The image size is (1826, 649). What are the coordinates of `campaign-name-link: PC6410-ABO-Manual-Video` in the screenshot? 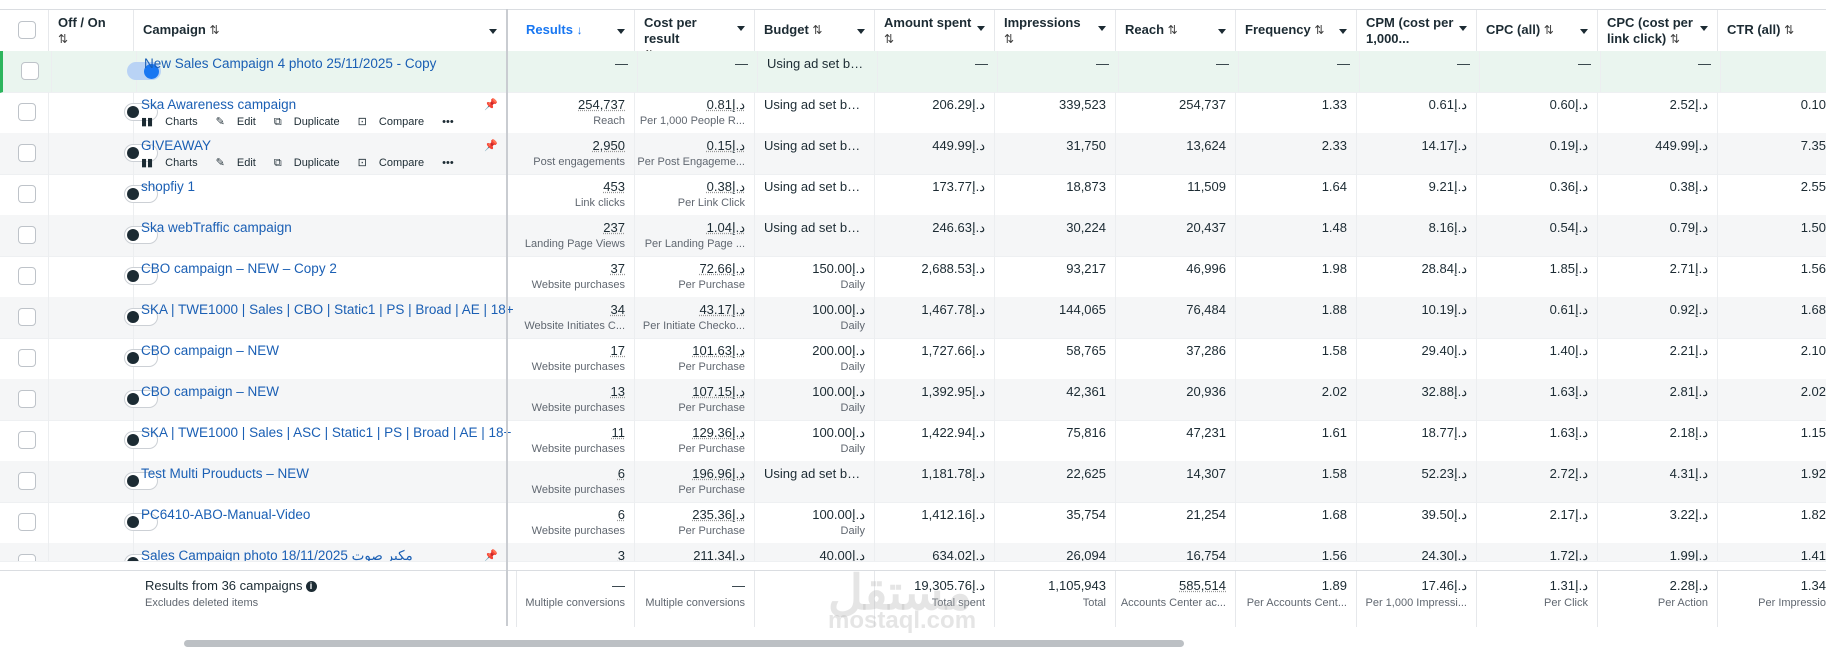 It's located at (225, 514).